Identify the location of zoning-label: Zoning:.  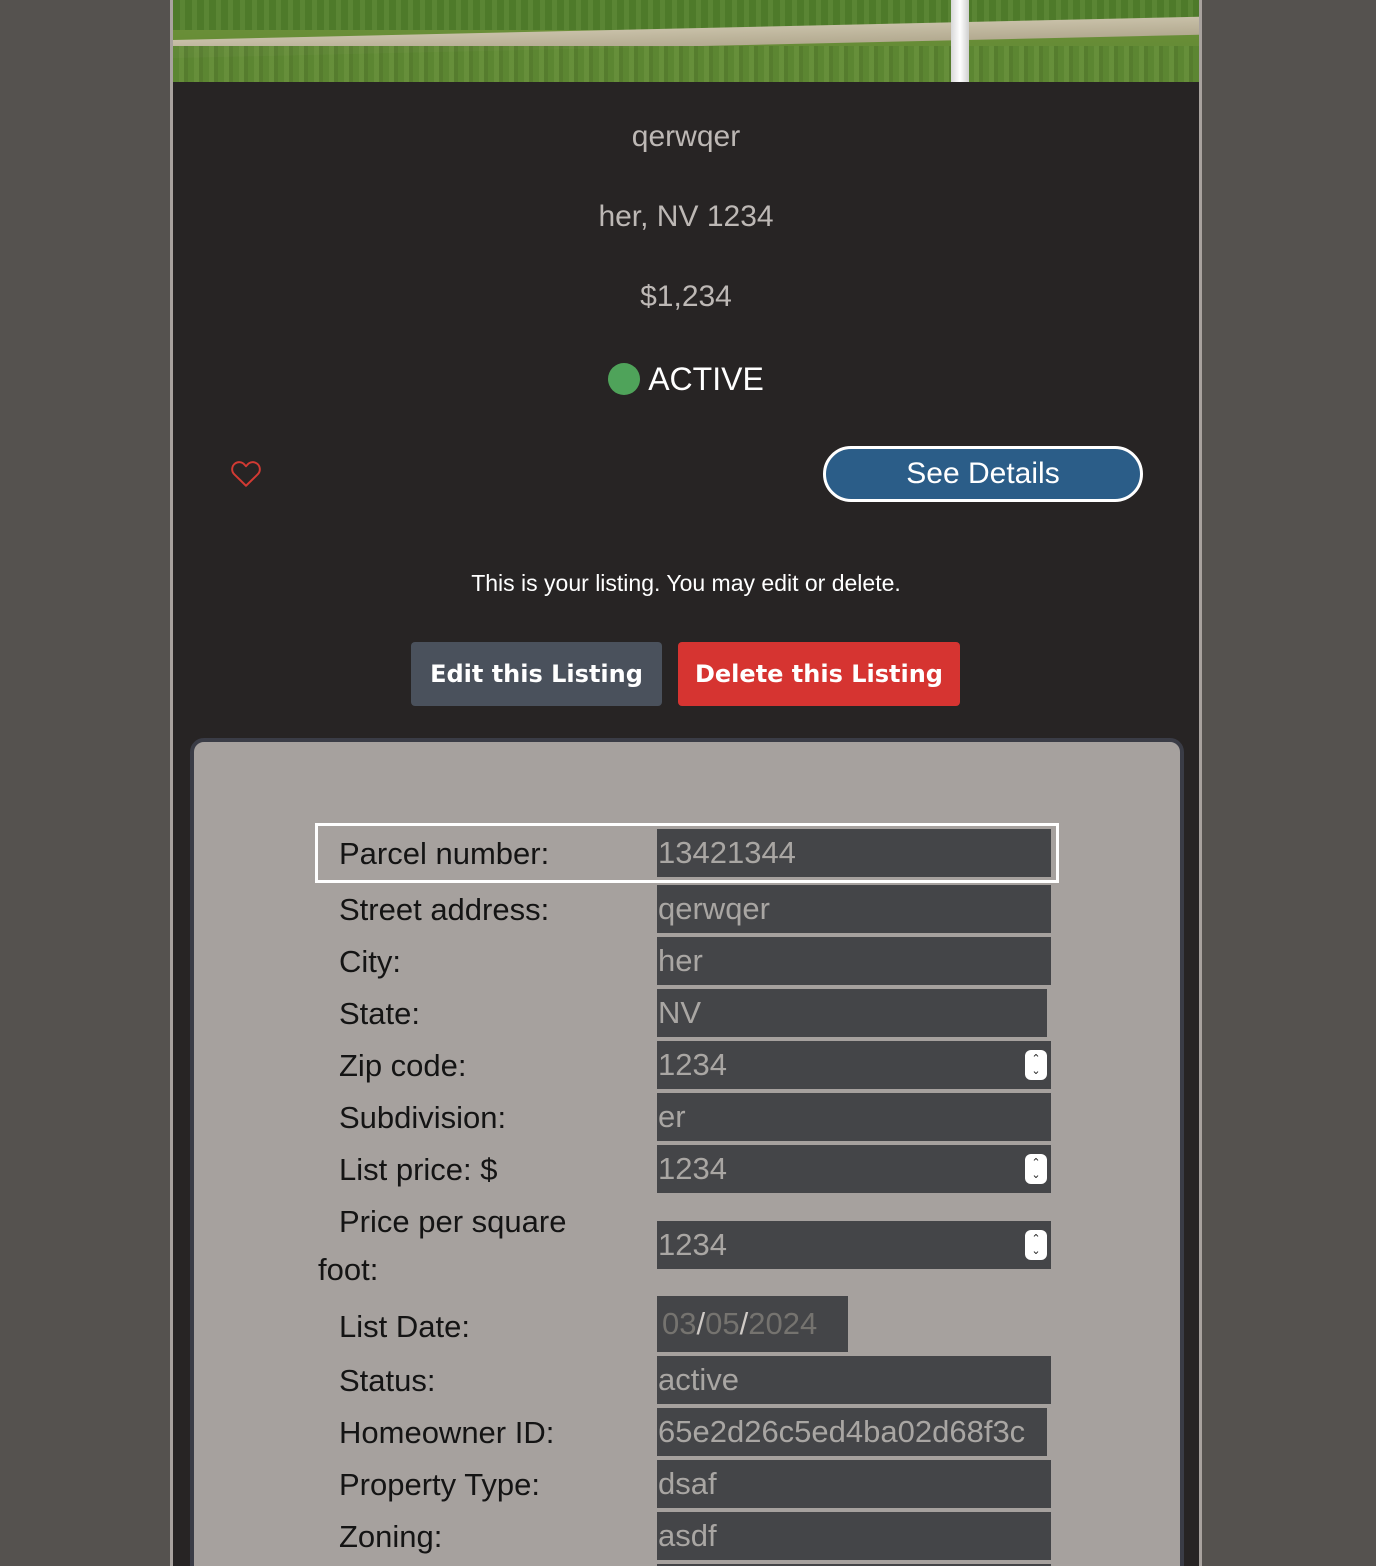
(391, 1536).